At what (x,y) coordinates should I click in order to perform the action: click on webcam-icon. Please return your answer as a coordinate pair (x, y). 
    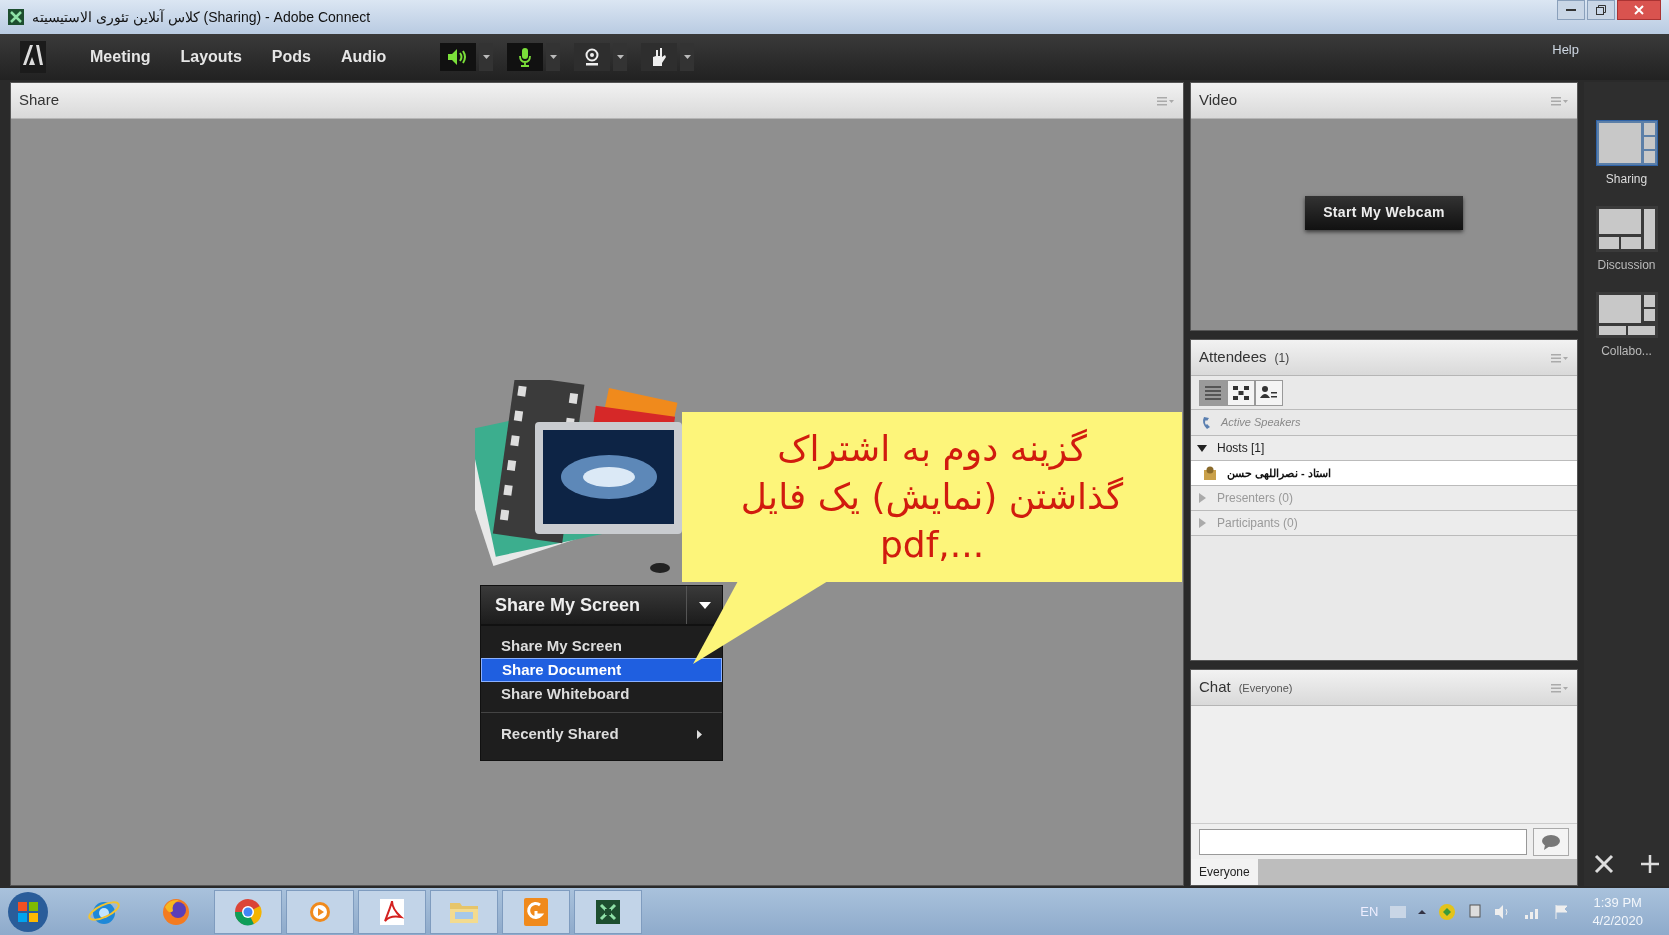
    Looking at the image, I should click on (592, 57).